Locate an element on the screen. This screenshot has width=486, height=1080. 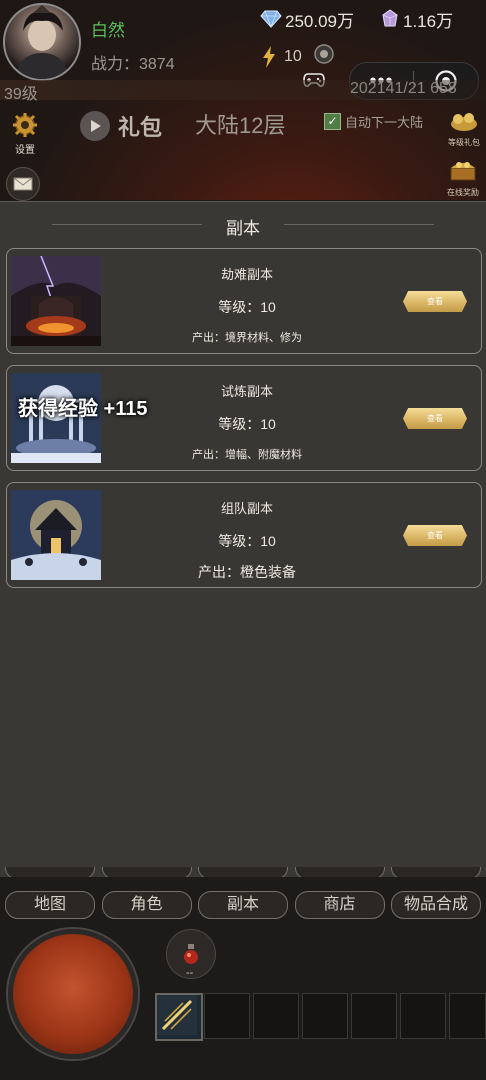
gear-icon is located at coordinates (25, 125).